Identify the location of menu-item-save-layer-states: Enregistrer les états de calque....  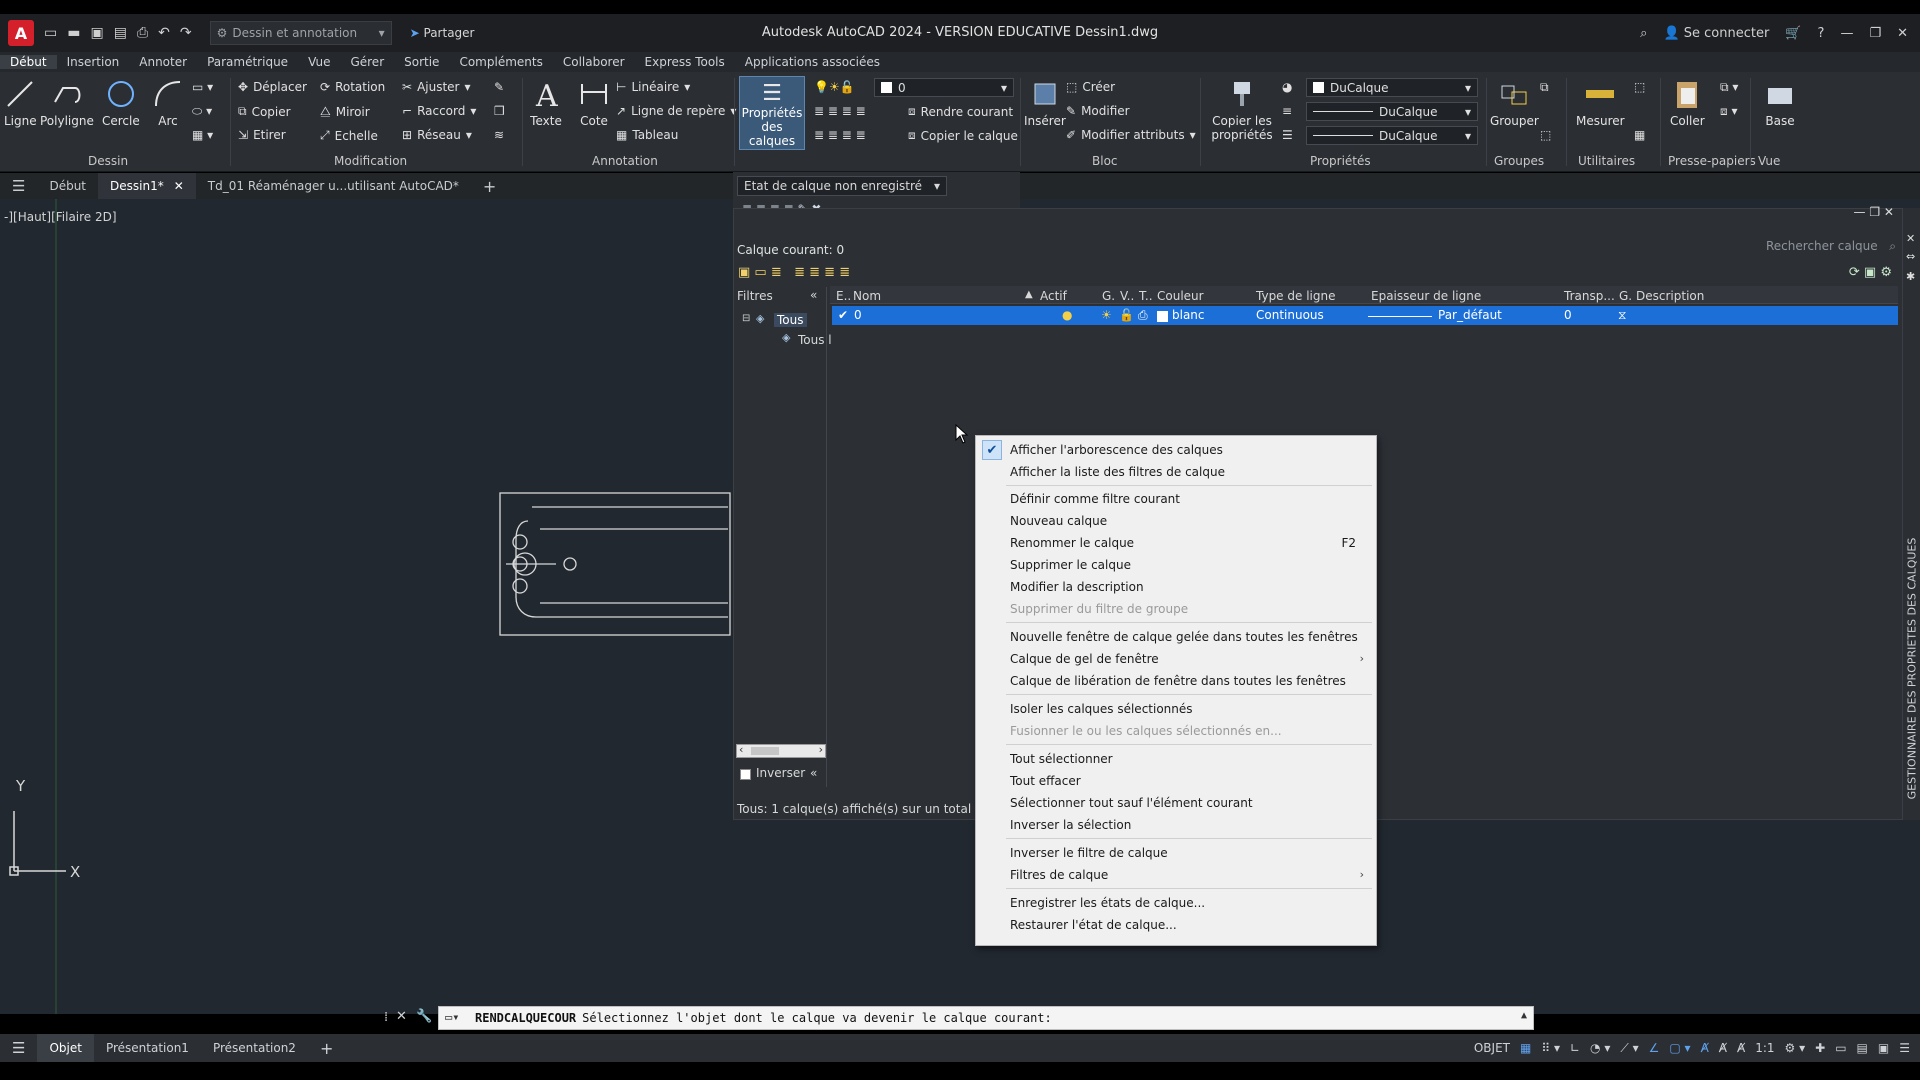
(1107, 903).